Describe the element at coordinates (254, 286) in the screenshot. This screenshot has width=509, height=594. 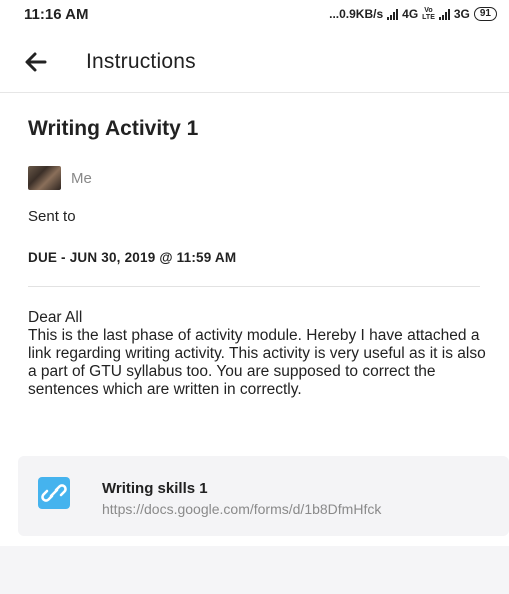
I see `content-divider` at that location.